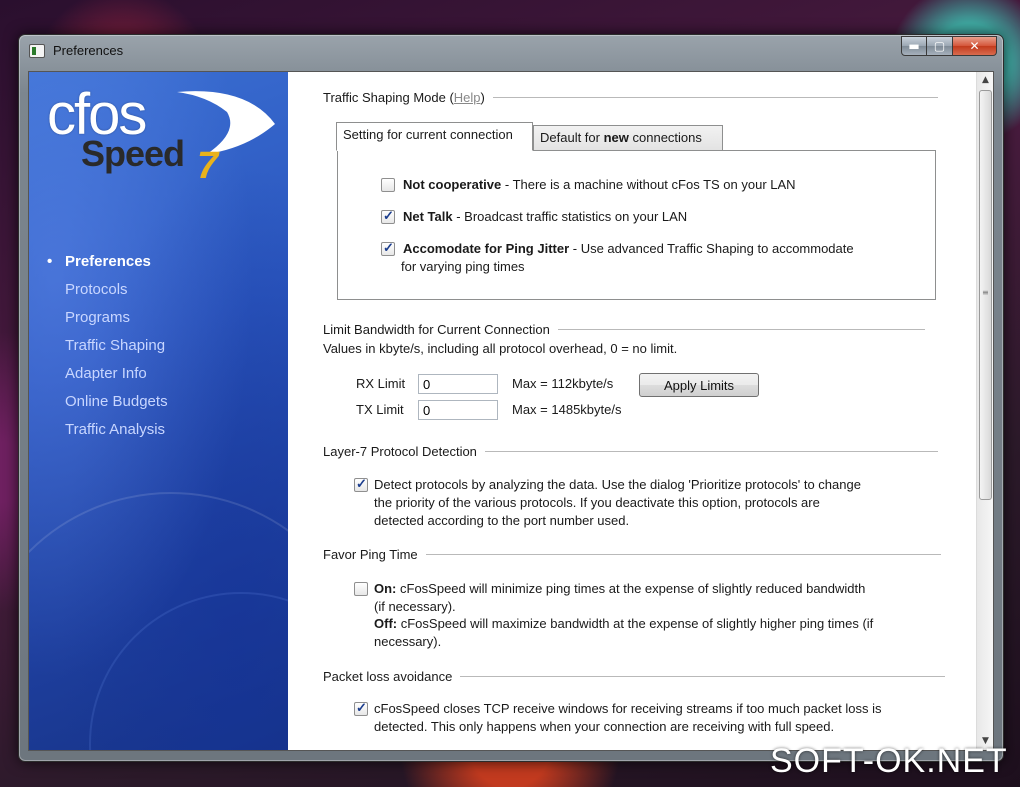 The height and width of the screenshot is (787, 1020). Describe the element at coordinates (400, 451) in the screenshot. I see `layer7-title: Layer-7 Protocol Detection` at that location.